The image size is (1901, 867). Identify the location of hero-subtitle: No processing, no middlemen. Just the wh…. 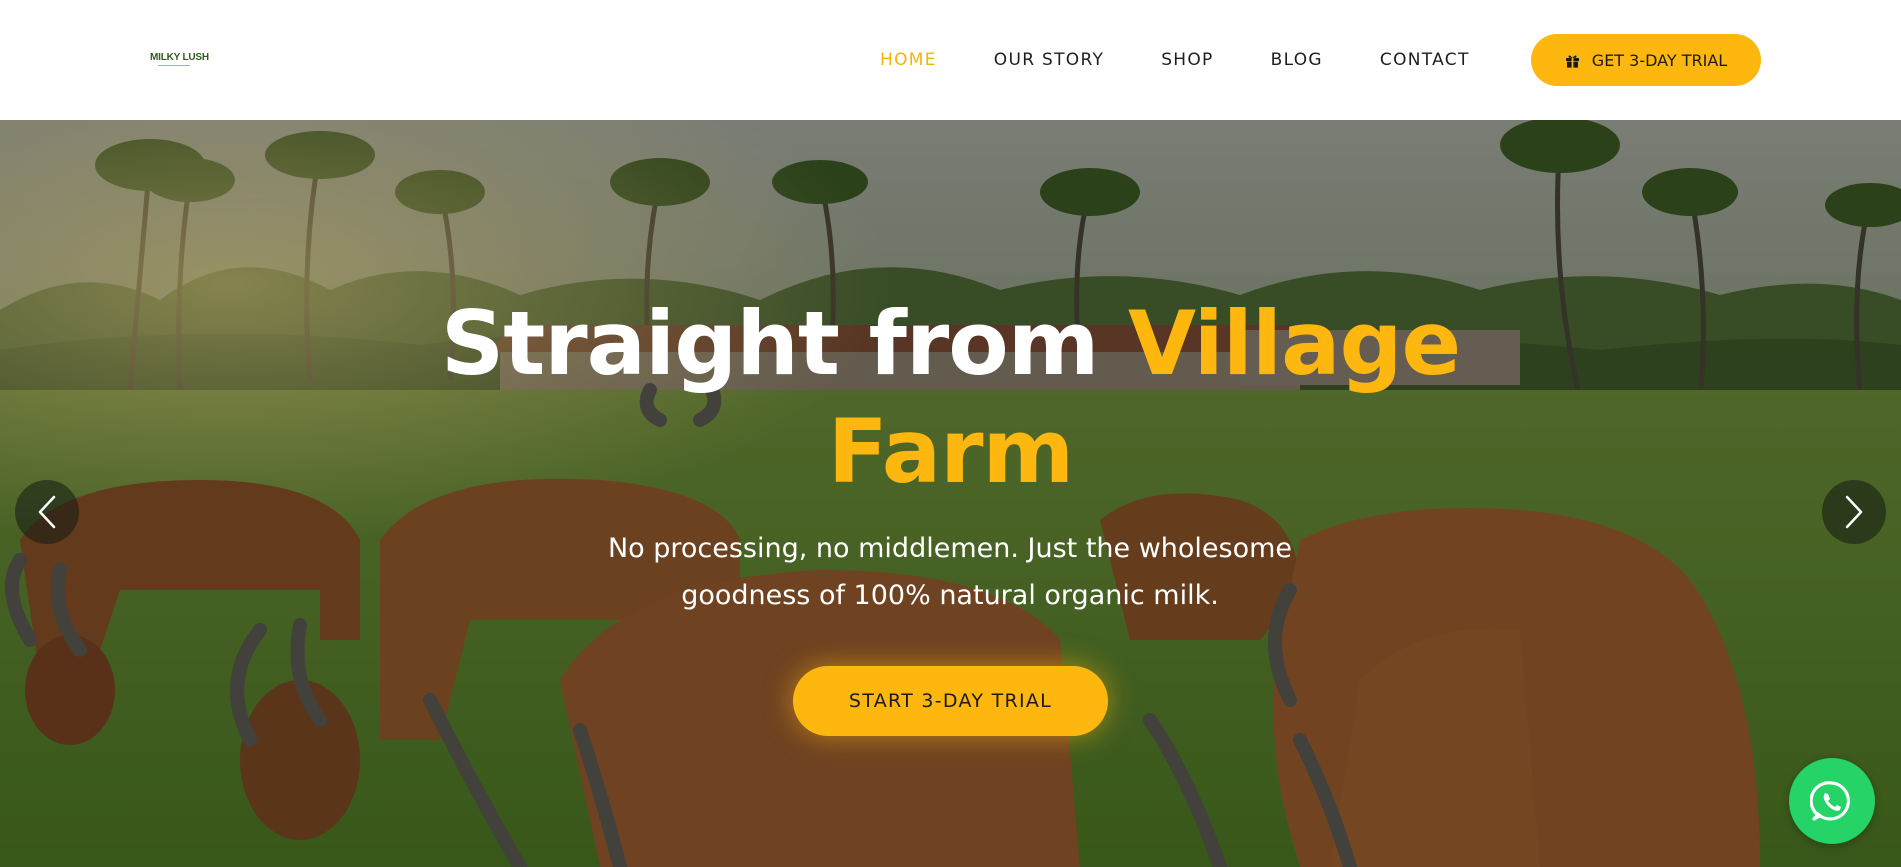
(950, 572).